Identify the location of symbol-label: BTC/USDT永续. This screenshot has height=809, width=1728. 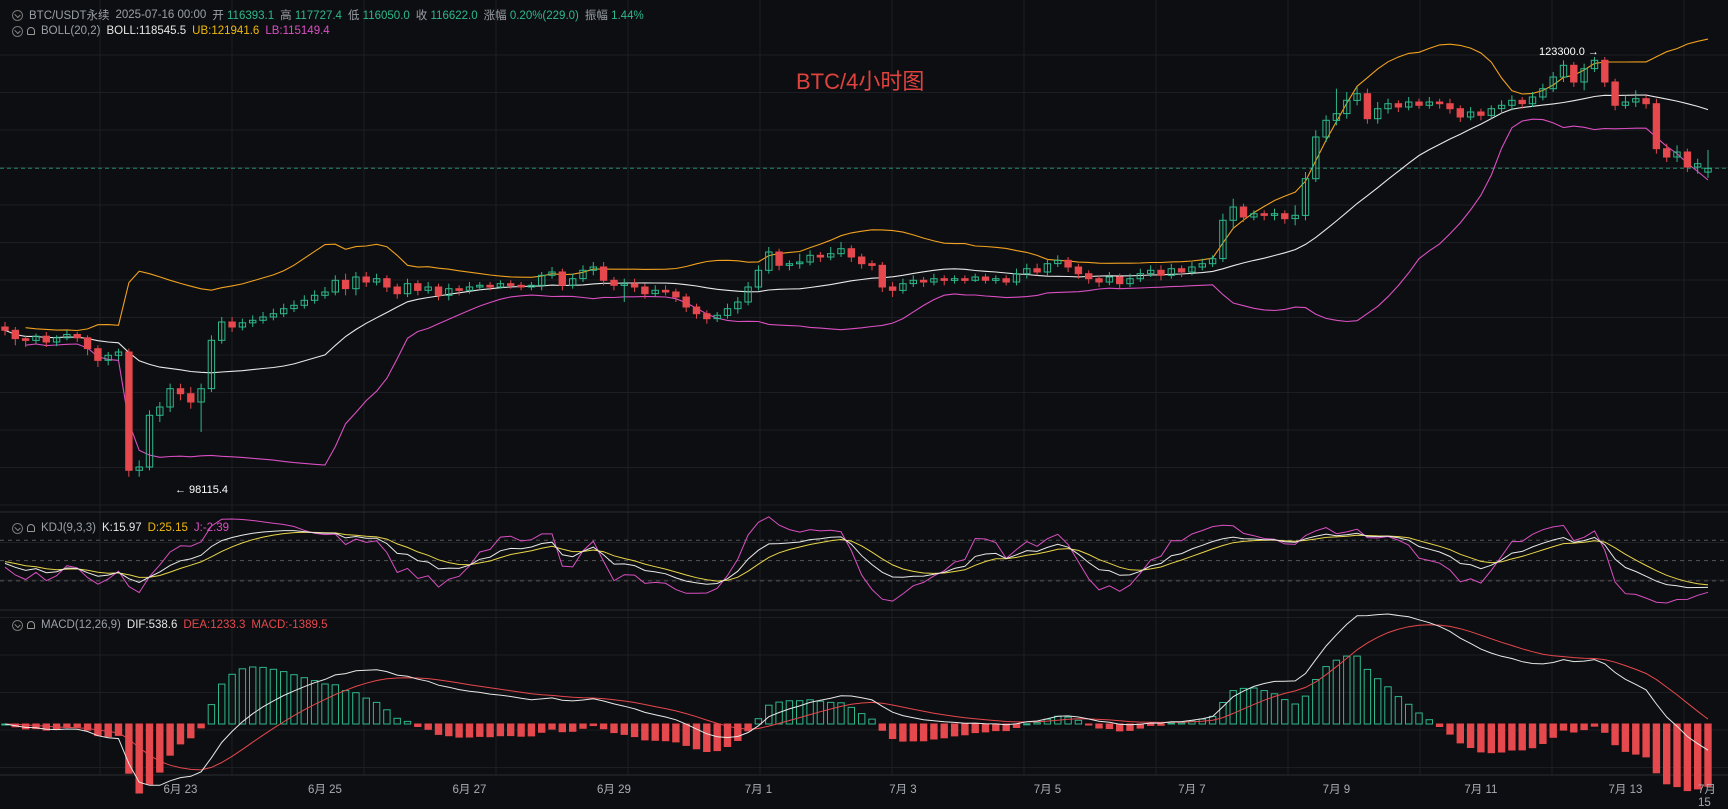
(69, 15).